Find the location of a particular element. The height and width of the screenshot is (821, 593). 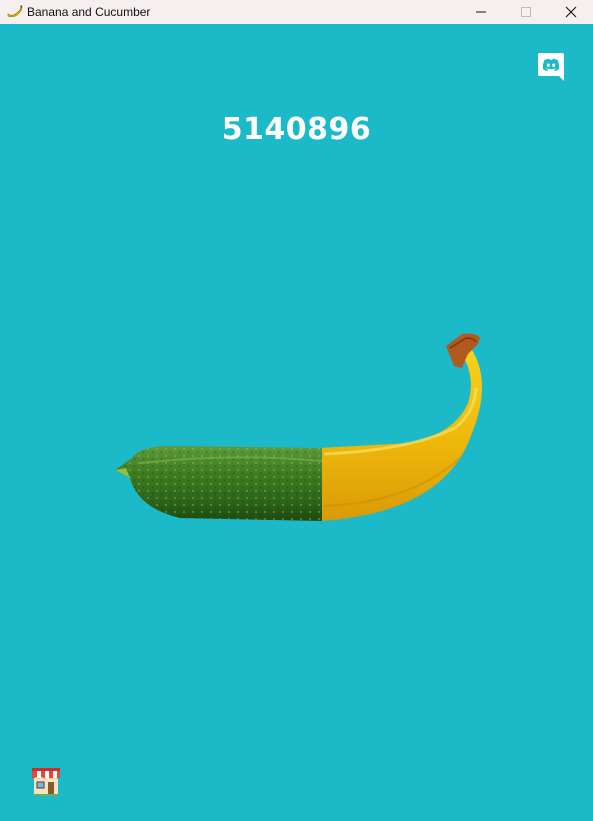

close-button is located at coordinates (570, 12).